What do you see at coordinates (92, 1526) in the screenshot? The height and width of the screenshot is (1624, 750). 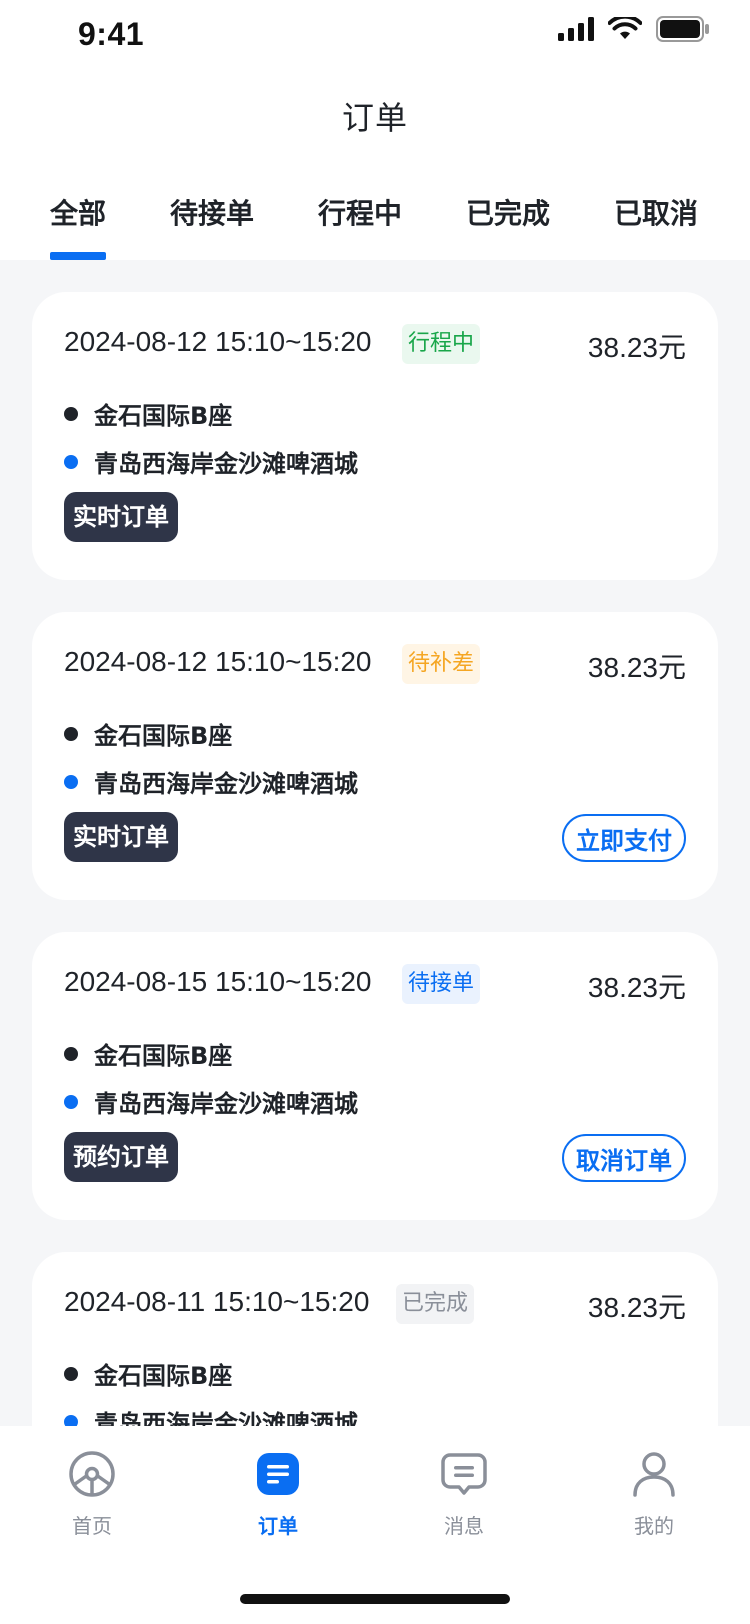 I see `nav-label-home: 首页` at bounding box center [92, 1526].